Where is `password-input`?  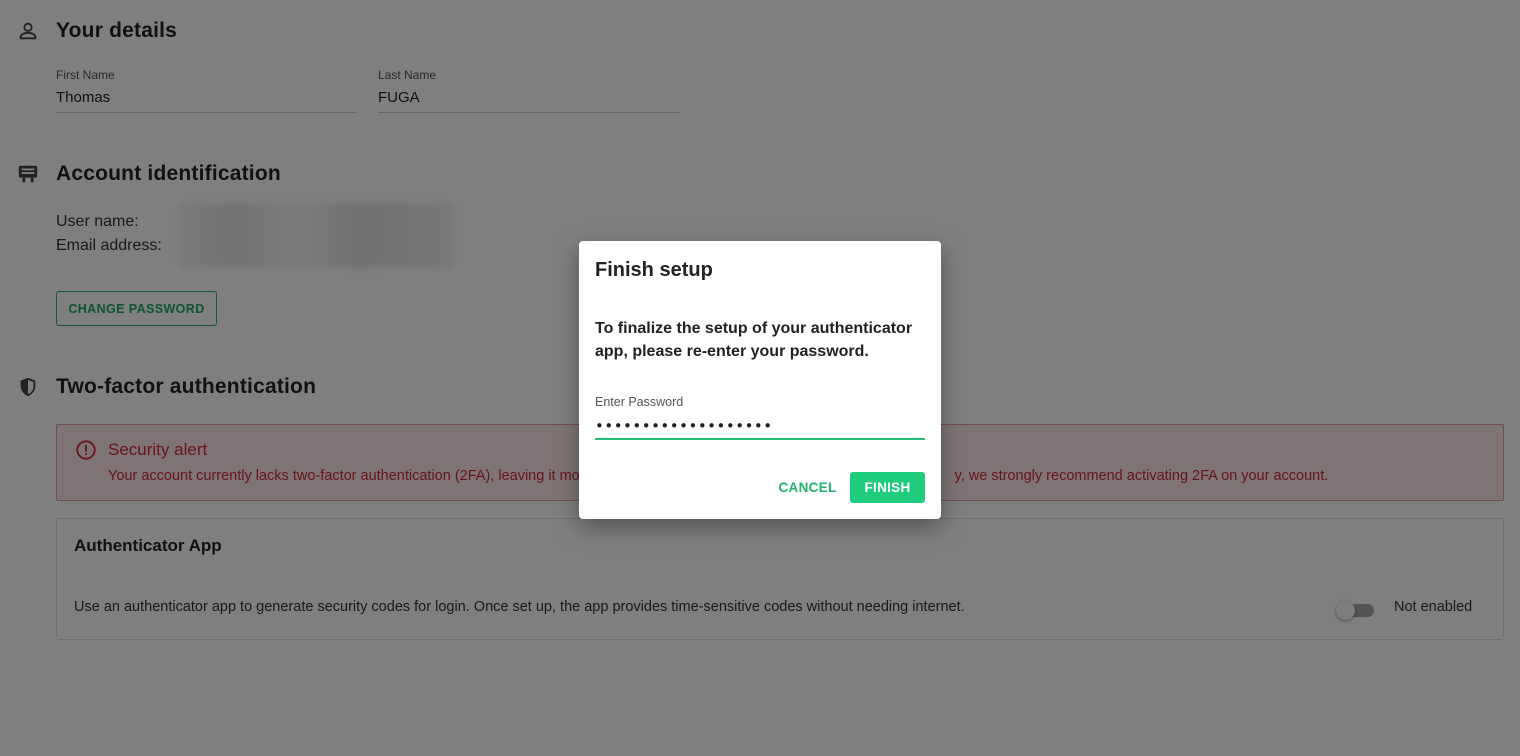 password-input is located at coordinates (760, 427).